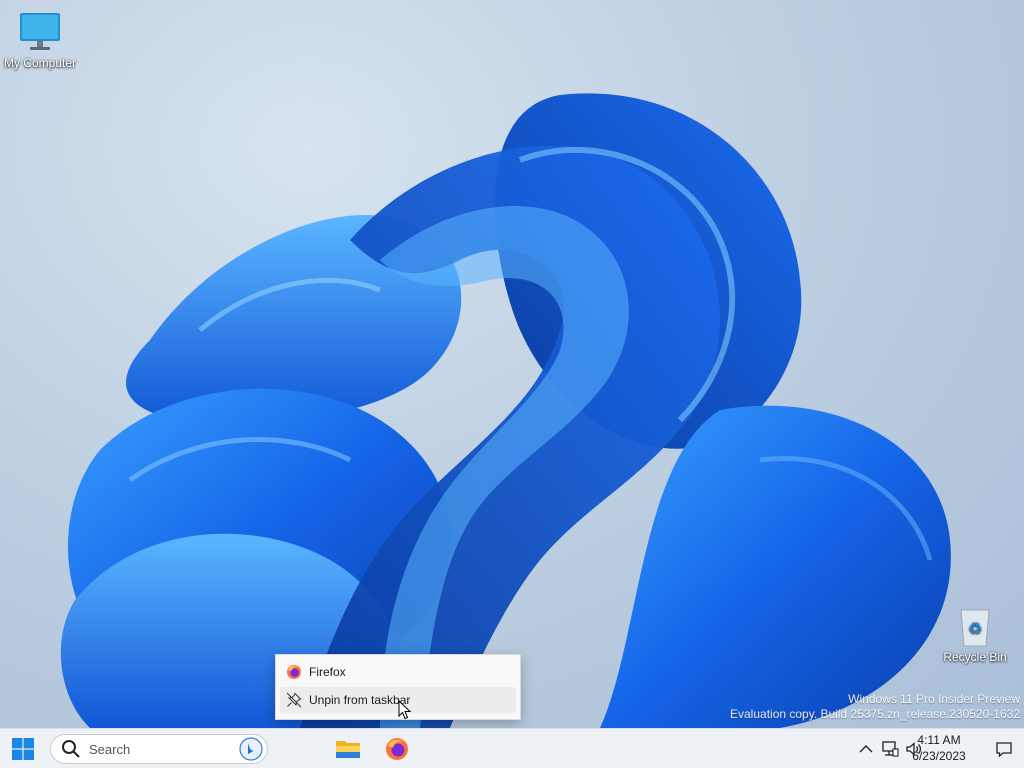 Image resolution: width=1024 pixels, height=769 pixels. What do you see at coordinates (360, 700) in the screenshot?
I see `menu-item-label: Unpin from taskbar` at bounding box center [360, 700].